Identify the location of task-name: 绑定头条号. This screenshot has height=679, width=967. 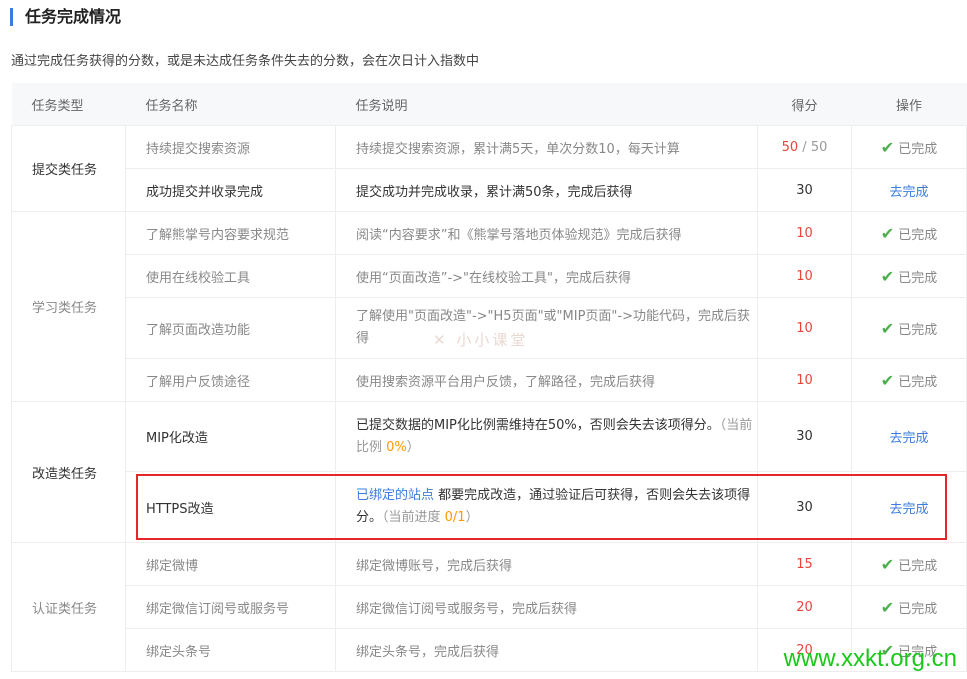
(230, 650).